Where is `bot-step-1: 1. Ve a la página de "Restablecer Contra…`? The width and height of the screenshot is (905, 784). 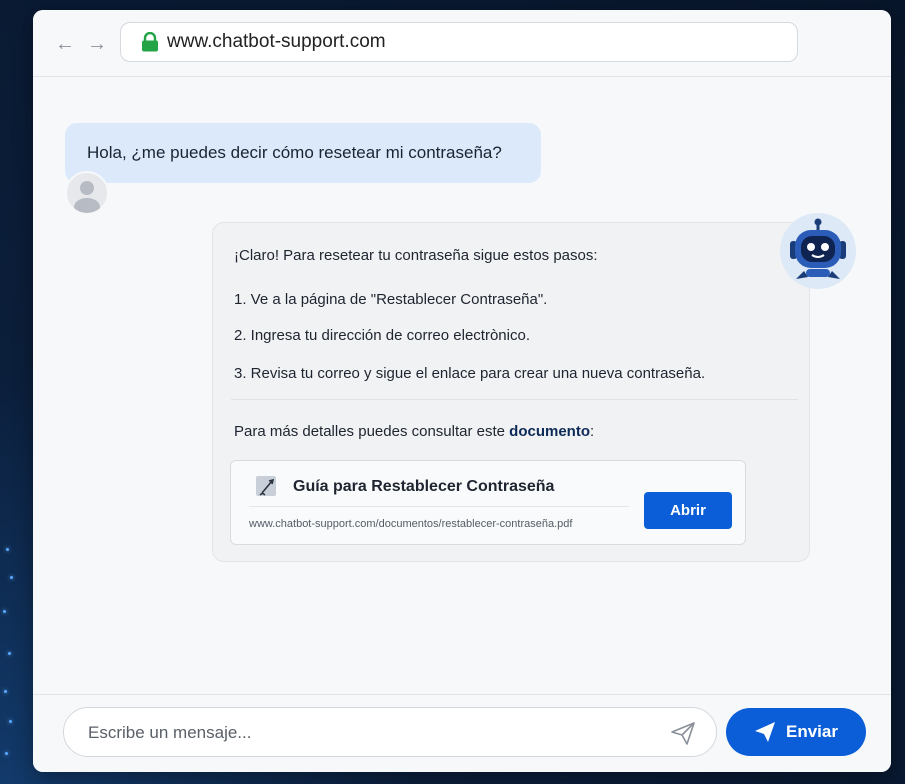
bot-step-1: 1. Ve a la página de "Restablecer Contra… is located at coordinates (391, 299).